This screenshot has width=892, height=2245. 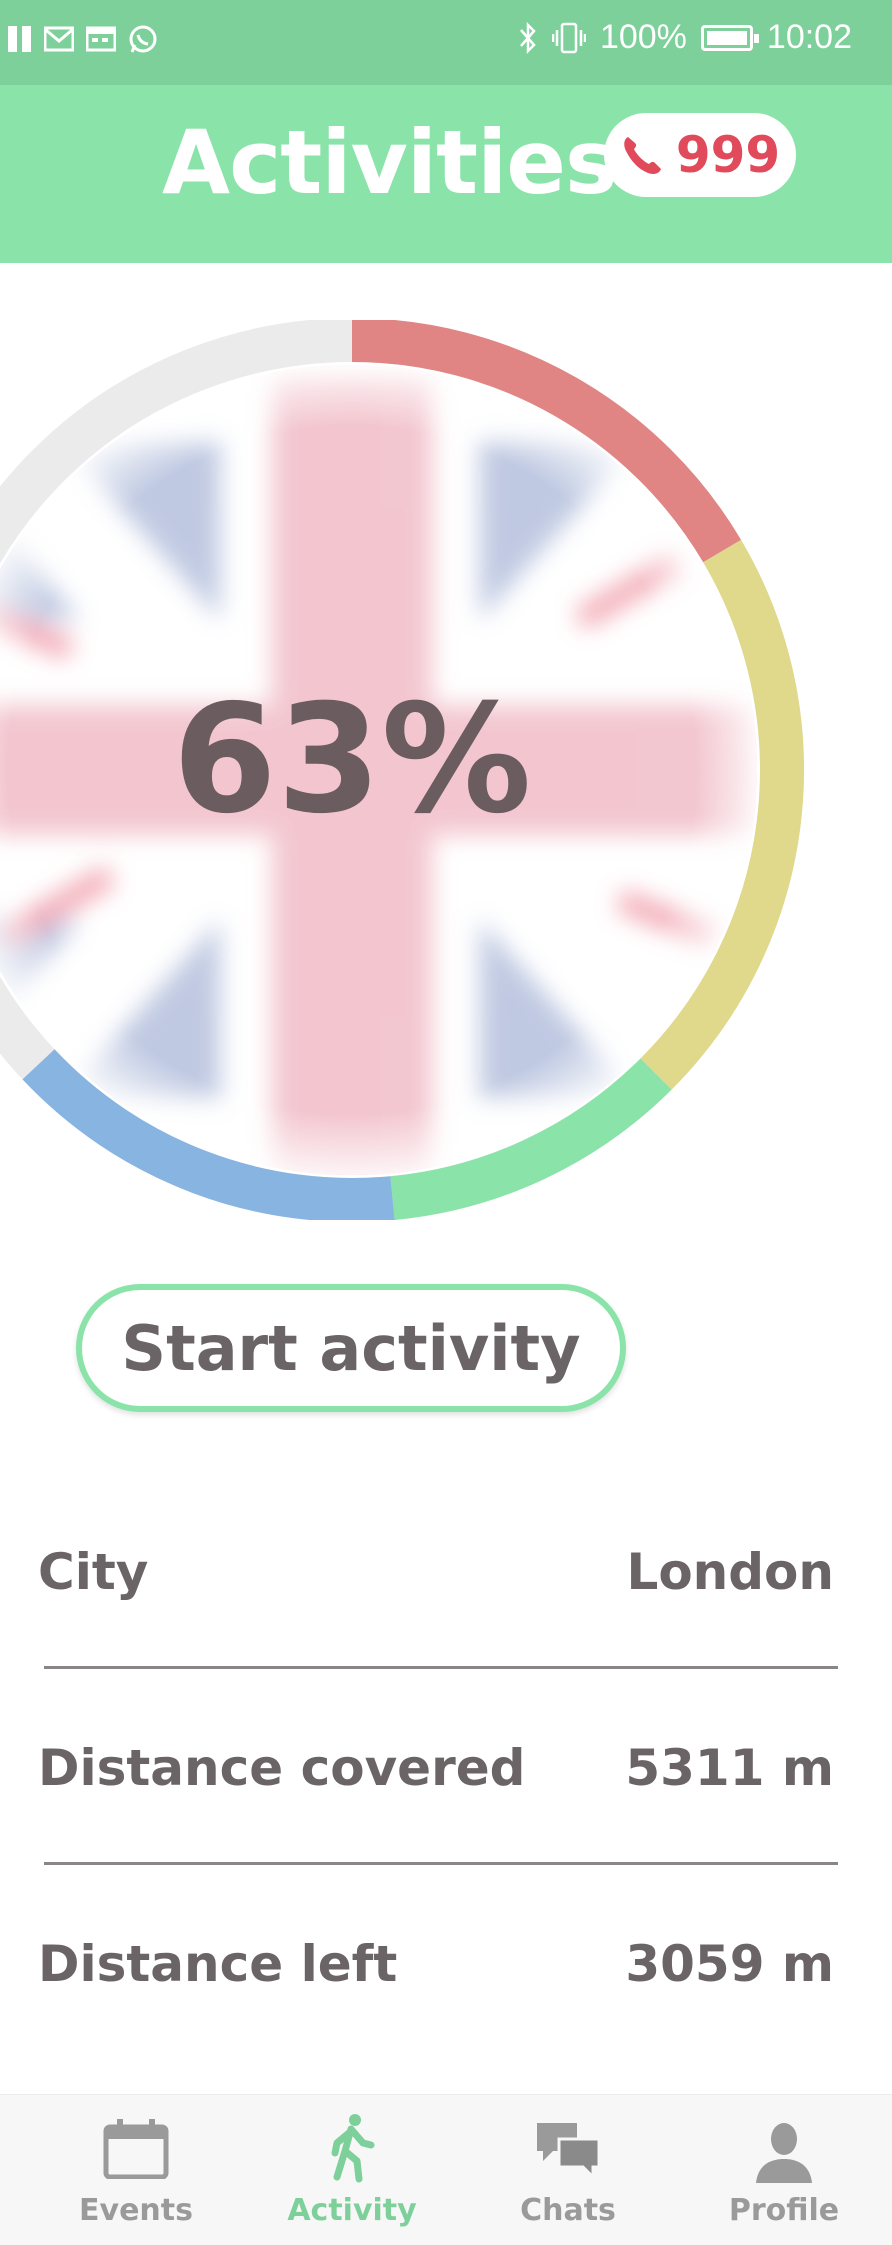 I want to click on battery-percent: 100%, so click(x=643, y=37).